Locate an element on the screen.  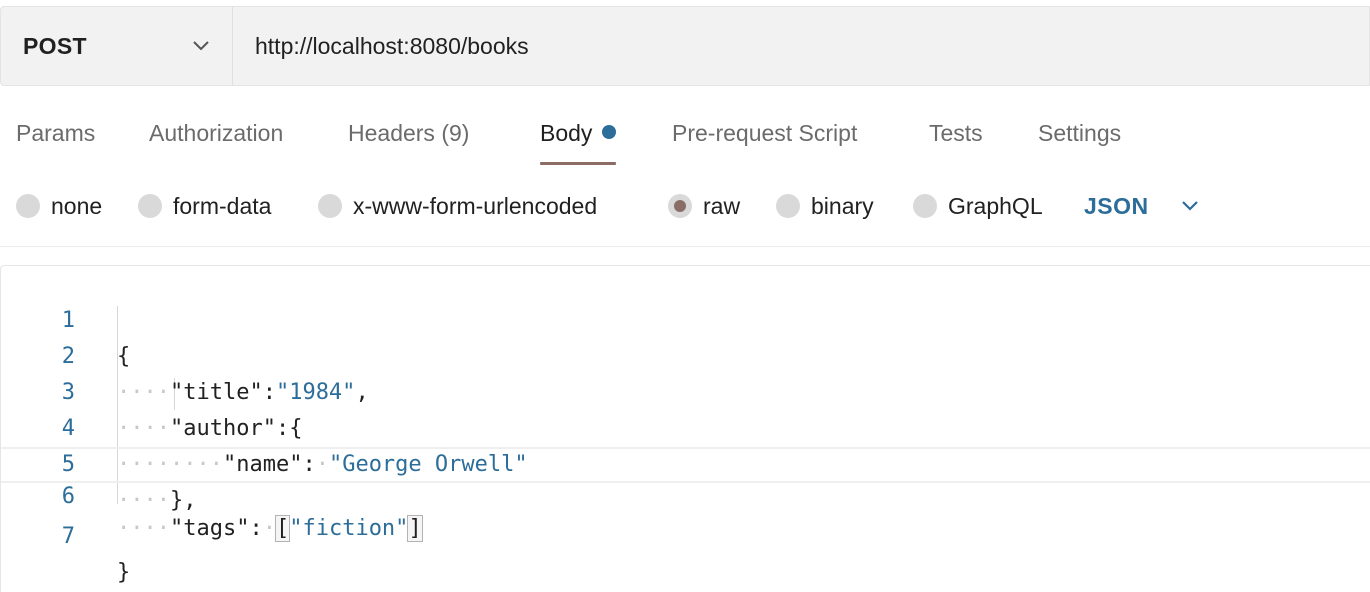
radio-label: x-www-form-urlencoded is located at coordinates (475, 205).